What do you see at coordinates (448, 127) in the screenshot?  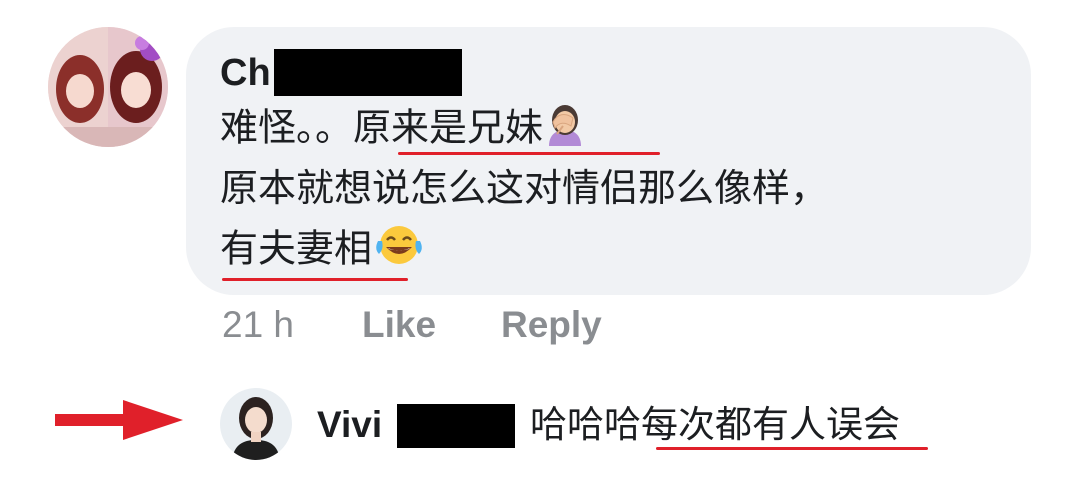 I see `comment-text-highlight: 原来是兄妹` at bounding box center [448, 127].